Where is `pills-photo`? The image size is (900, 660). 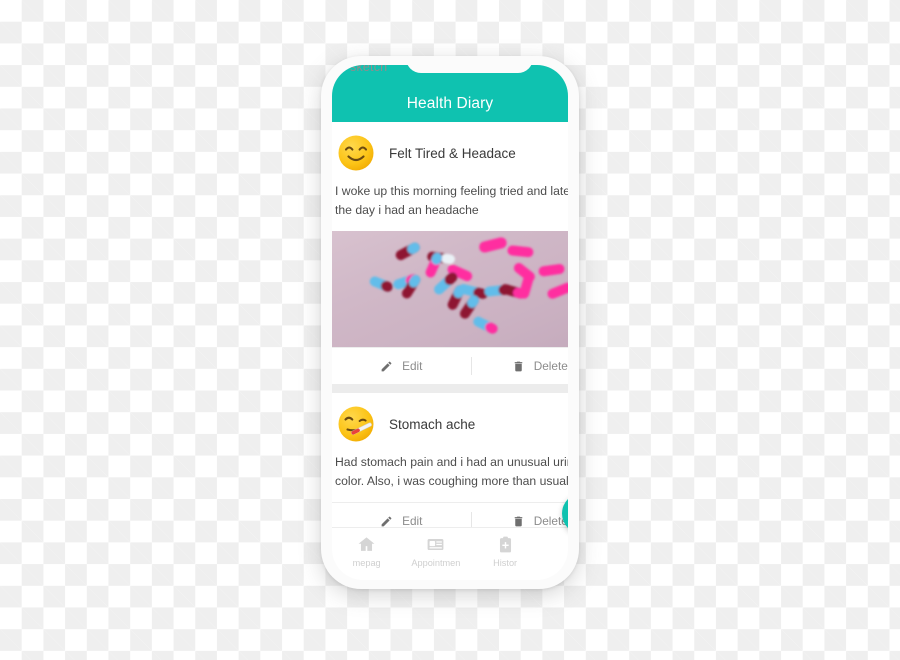 pills-photo is located at coordinates (450, 289).